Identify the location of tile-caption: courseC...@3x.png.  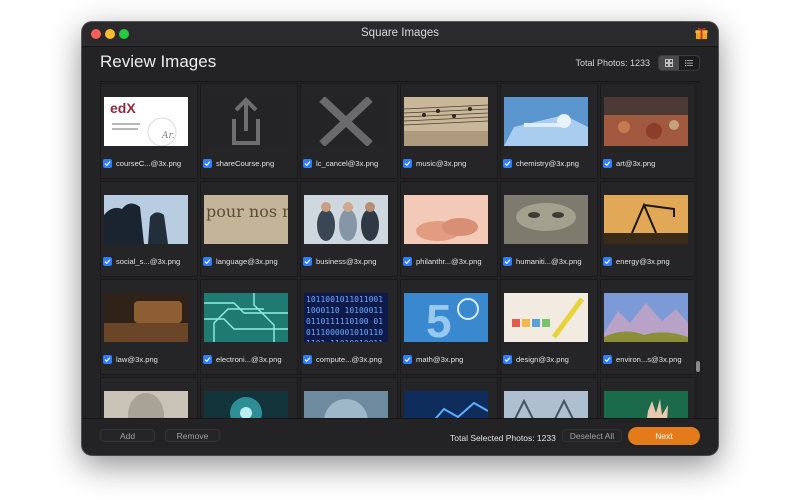
(149, 163).